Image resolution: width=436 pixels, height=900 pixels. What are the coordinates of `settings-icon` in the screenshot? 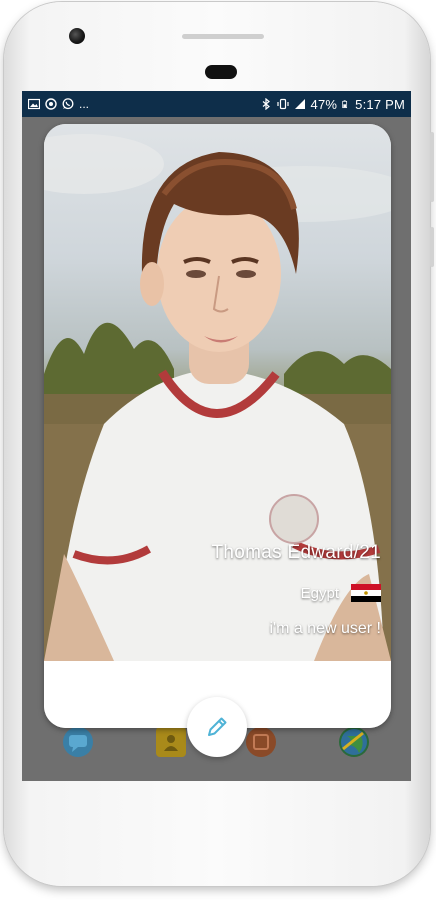 It's located at (51, 104).